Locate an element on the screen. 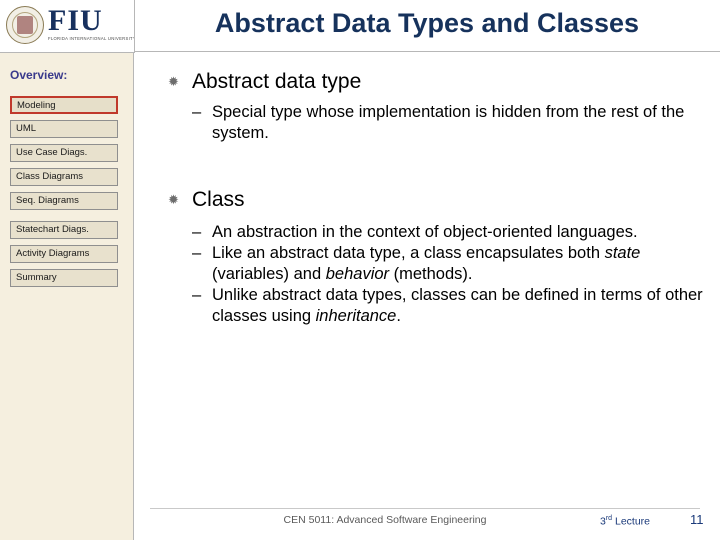 This screenshot has width=720, height=540. plain-text: (variables) and is located at coordinates (269, 274).